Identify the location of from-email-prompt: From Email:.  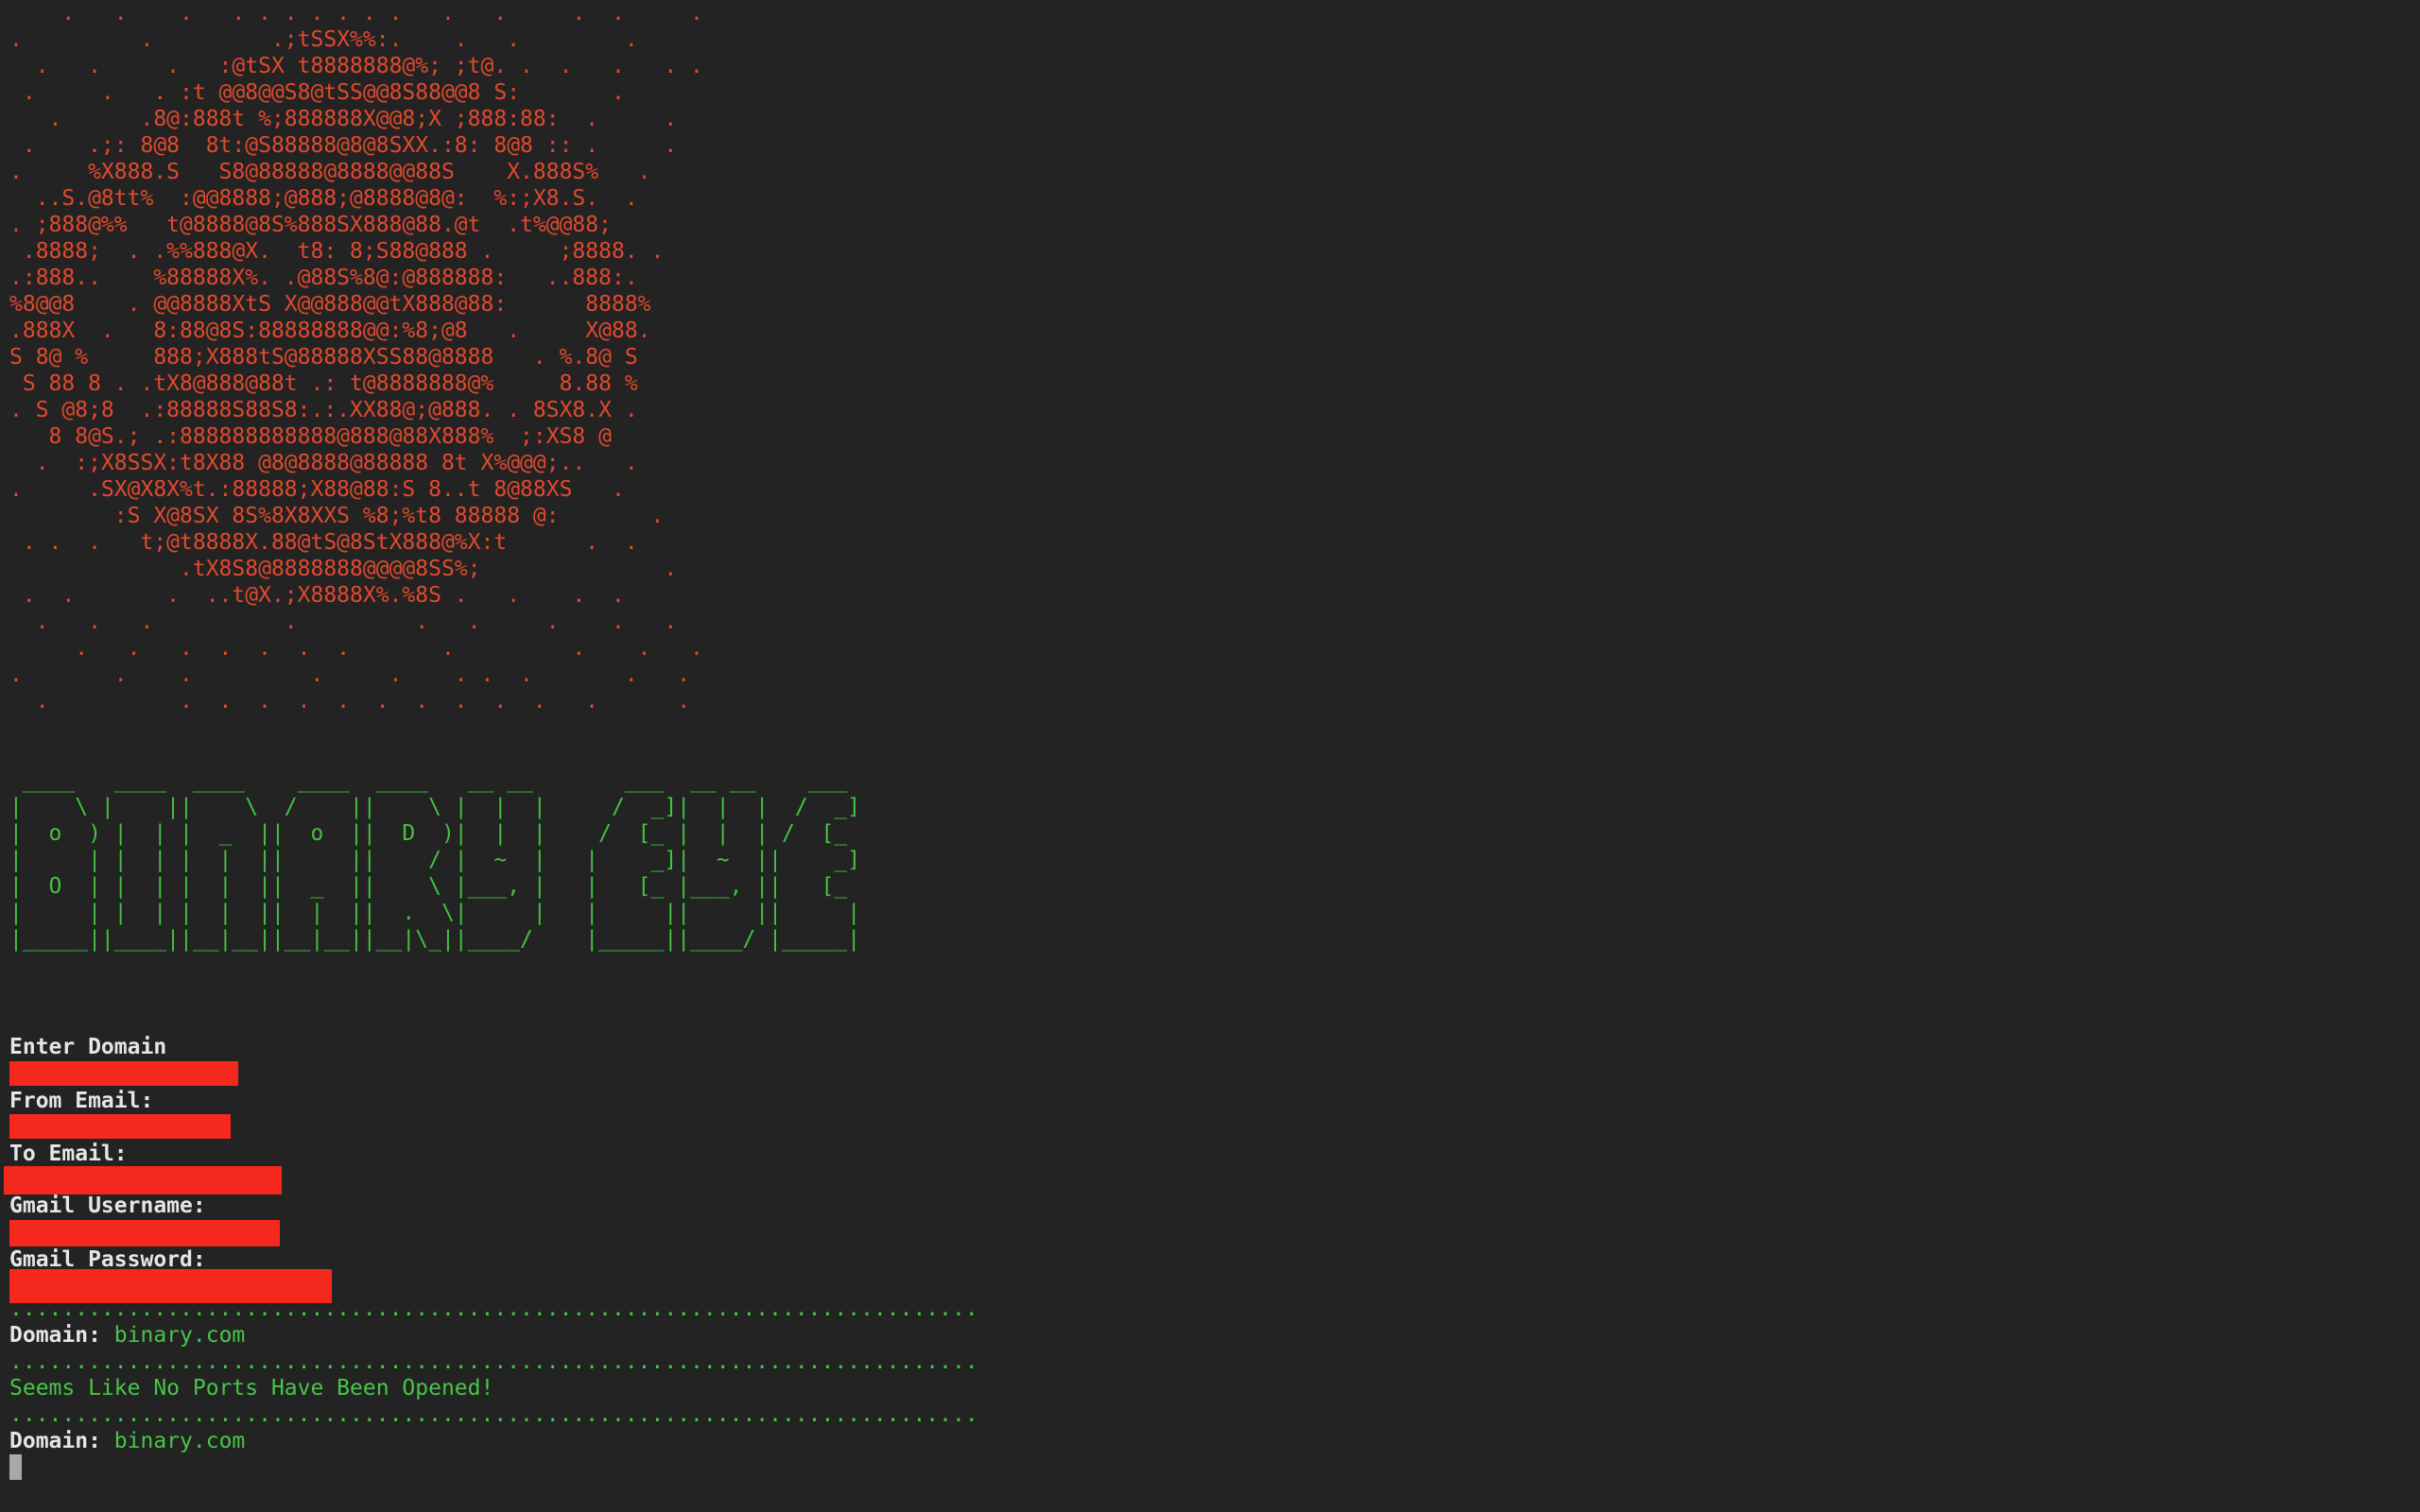
(494, 1101).